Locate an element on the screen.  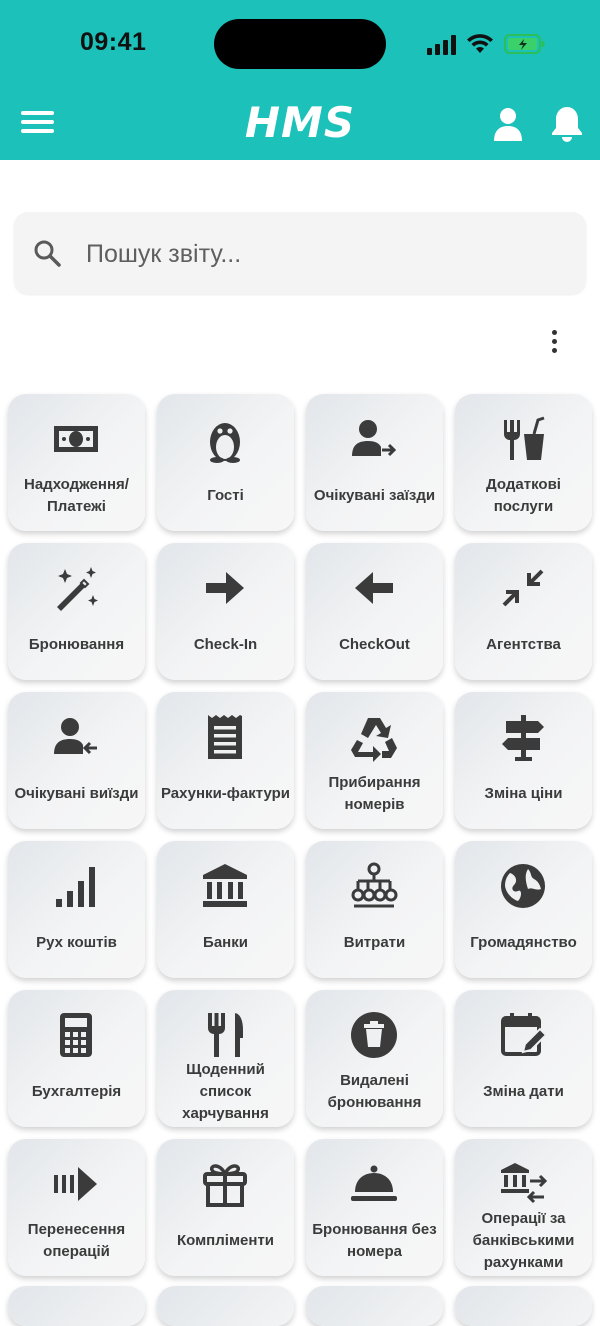
signpost-icon is located at coordinates (523, 737).